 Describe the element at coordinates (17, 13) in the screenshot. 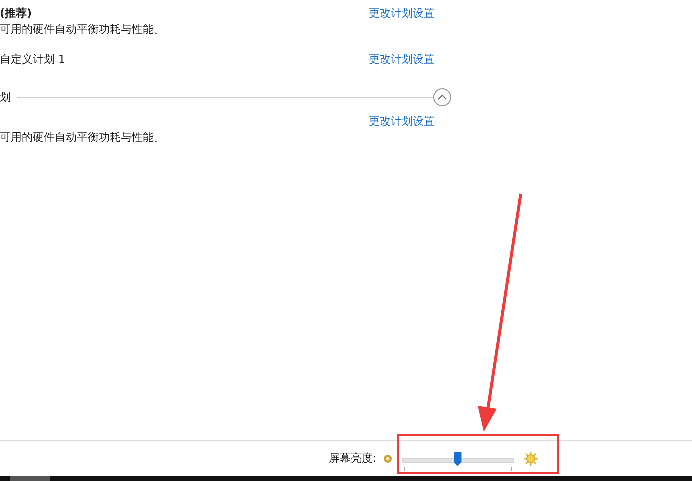

I see `plan-name: (推荐)` at that location.